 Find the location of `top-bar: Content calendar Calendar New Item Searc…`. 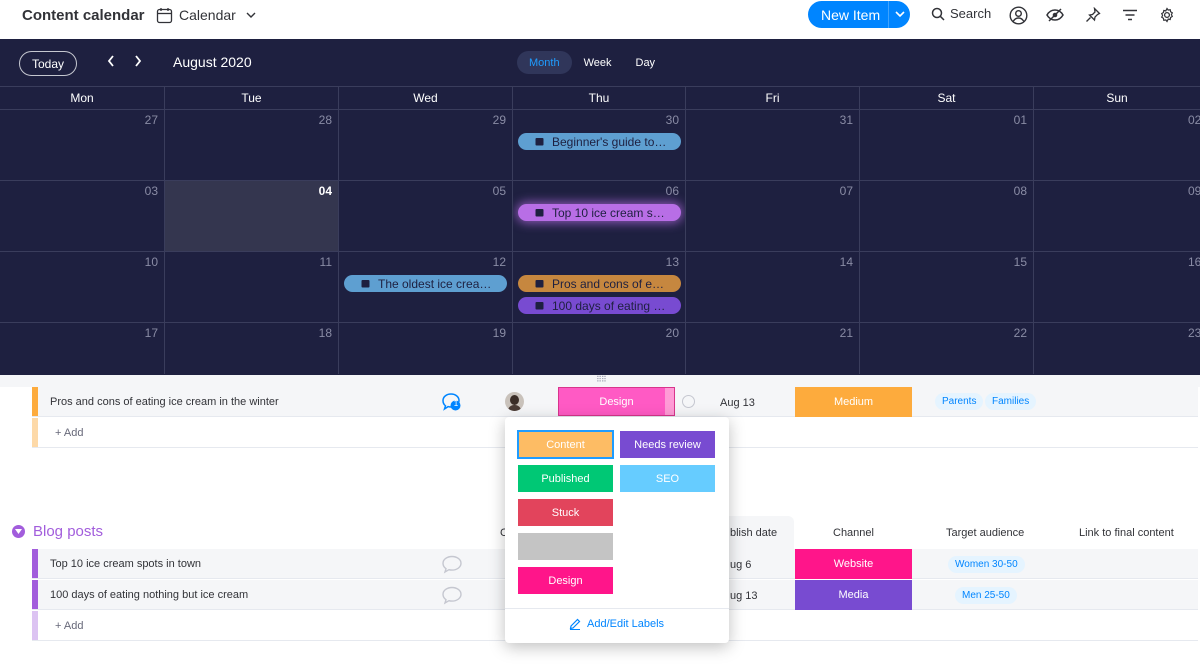

top-bar: Content calendar Calendar New Item Searc… is located at coordinates (600, 19).